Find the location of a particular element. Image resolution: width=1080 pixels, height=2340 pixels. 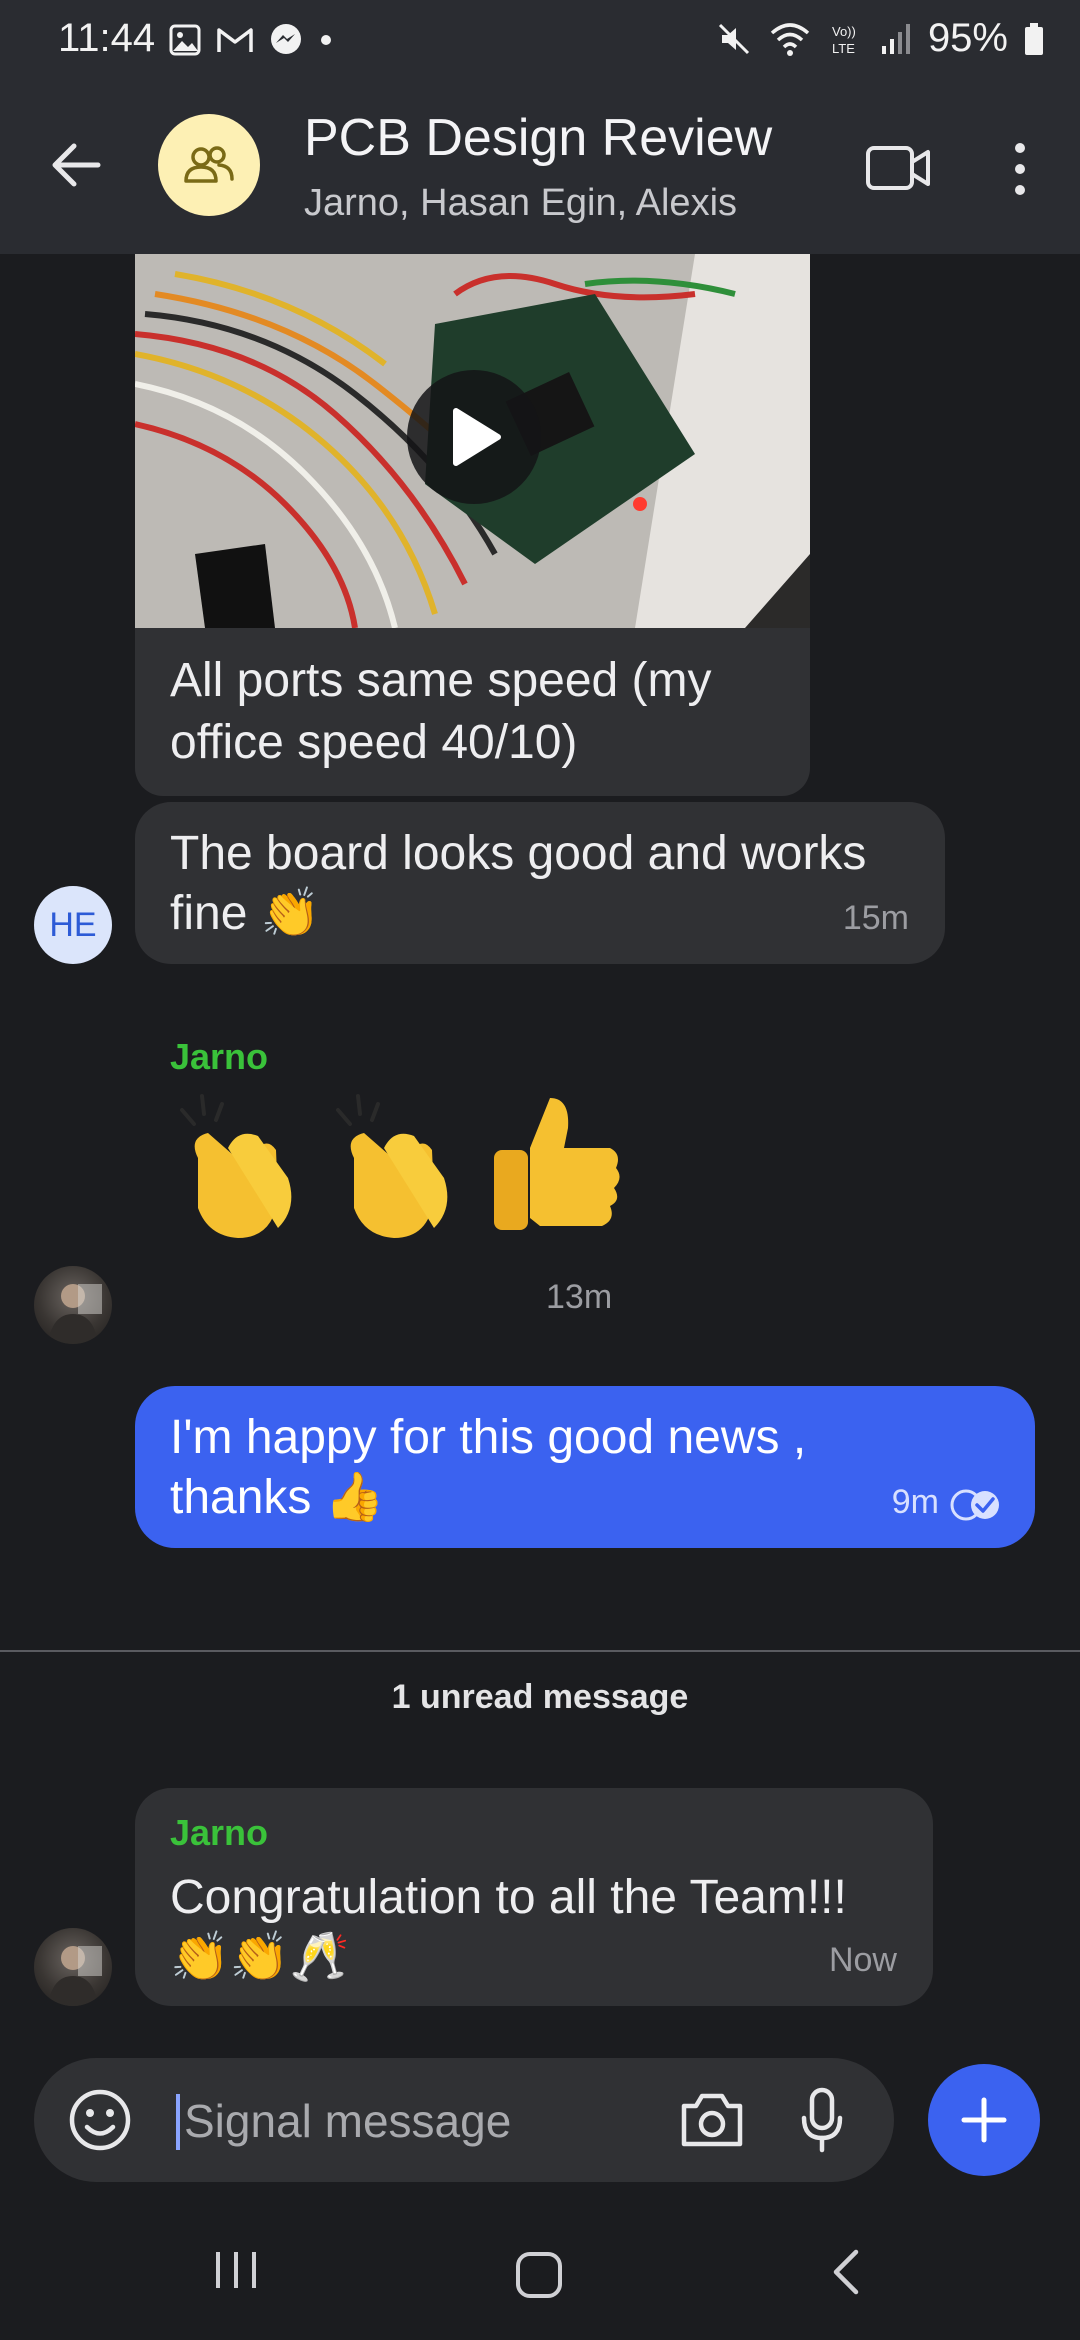

message-time: 13m is located at coordinates (579, 1297).